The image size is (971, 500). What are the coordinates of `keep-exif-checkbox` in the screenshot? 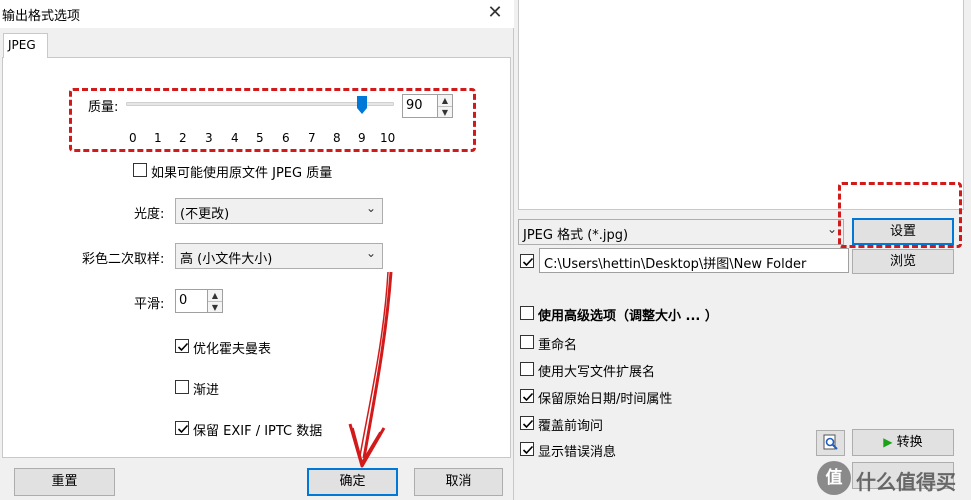 It's located at (182, 428).